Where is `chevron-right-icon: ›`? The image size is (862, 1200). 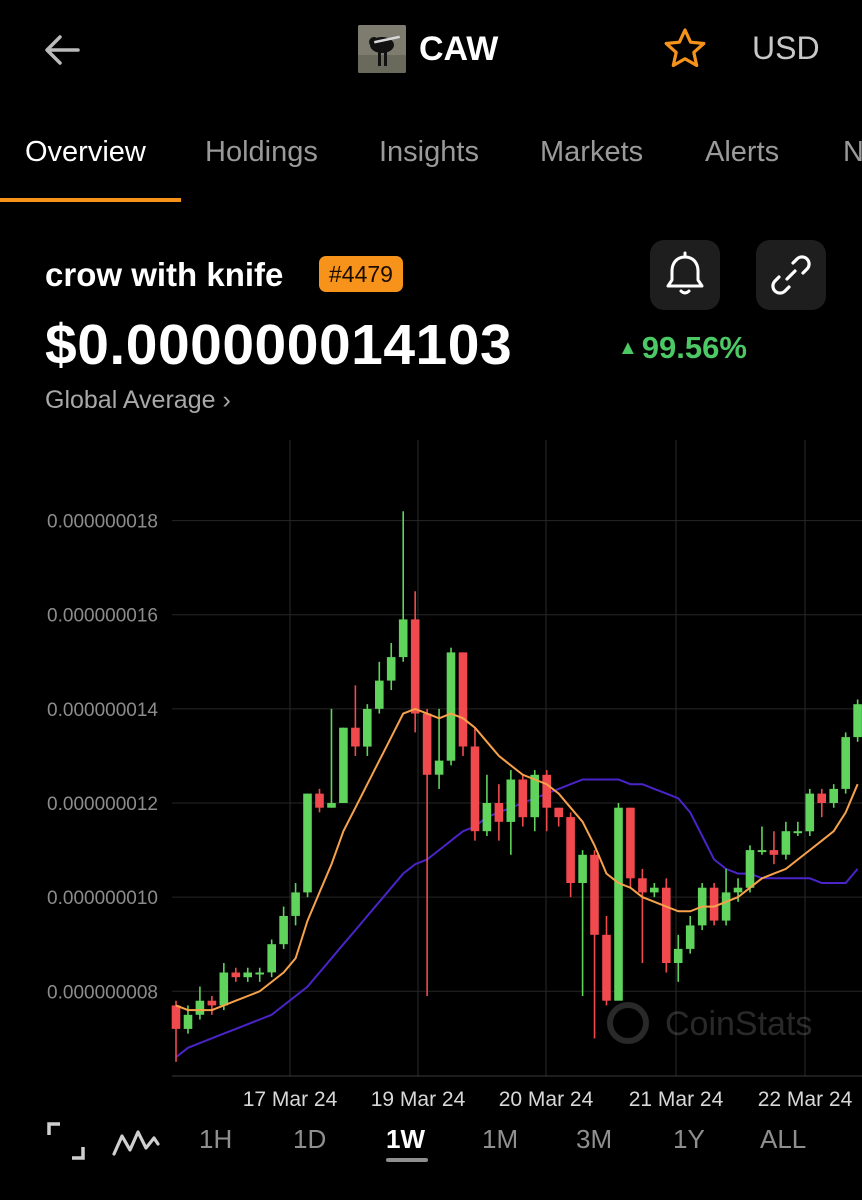 chevron-right-icon: › is located at coordinates (226, 400).